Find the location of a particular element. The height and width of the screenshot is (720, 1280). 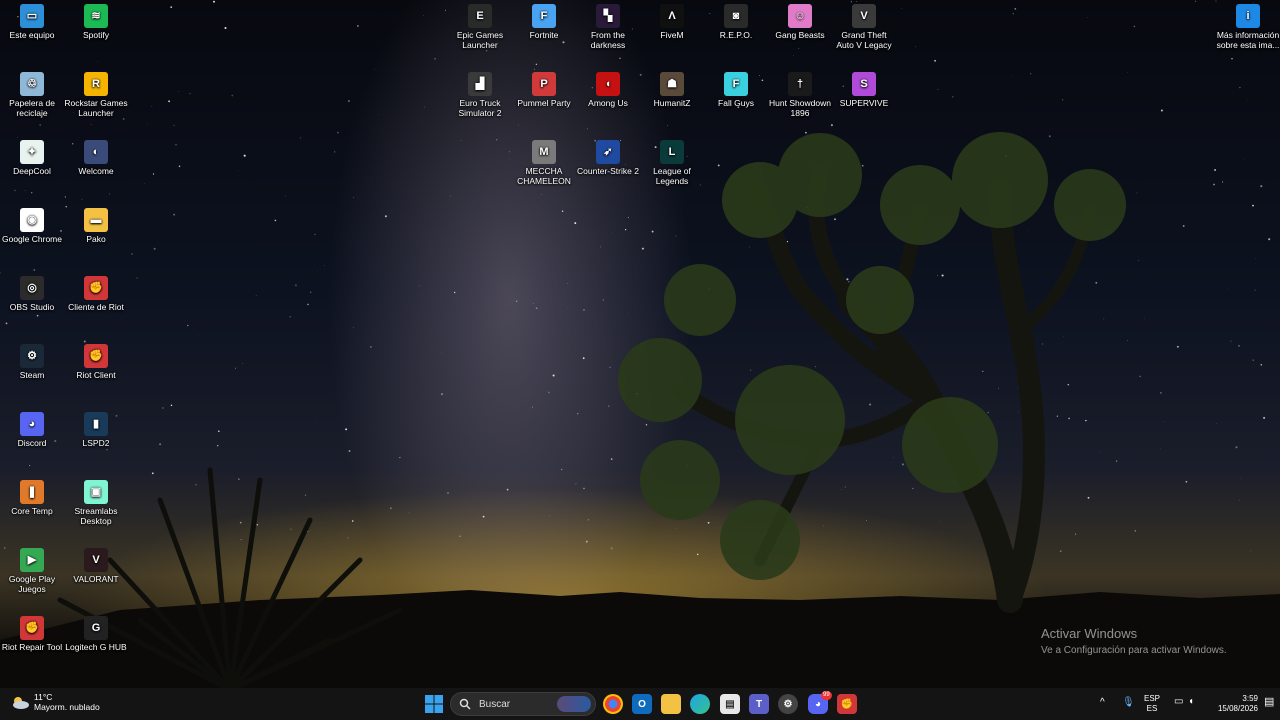

app-icon: P is located at coordinates (544, 84).